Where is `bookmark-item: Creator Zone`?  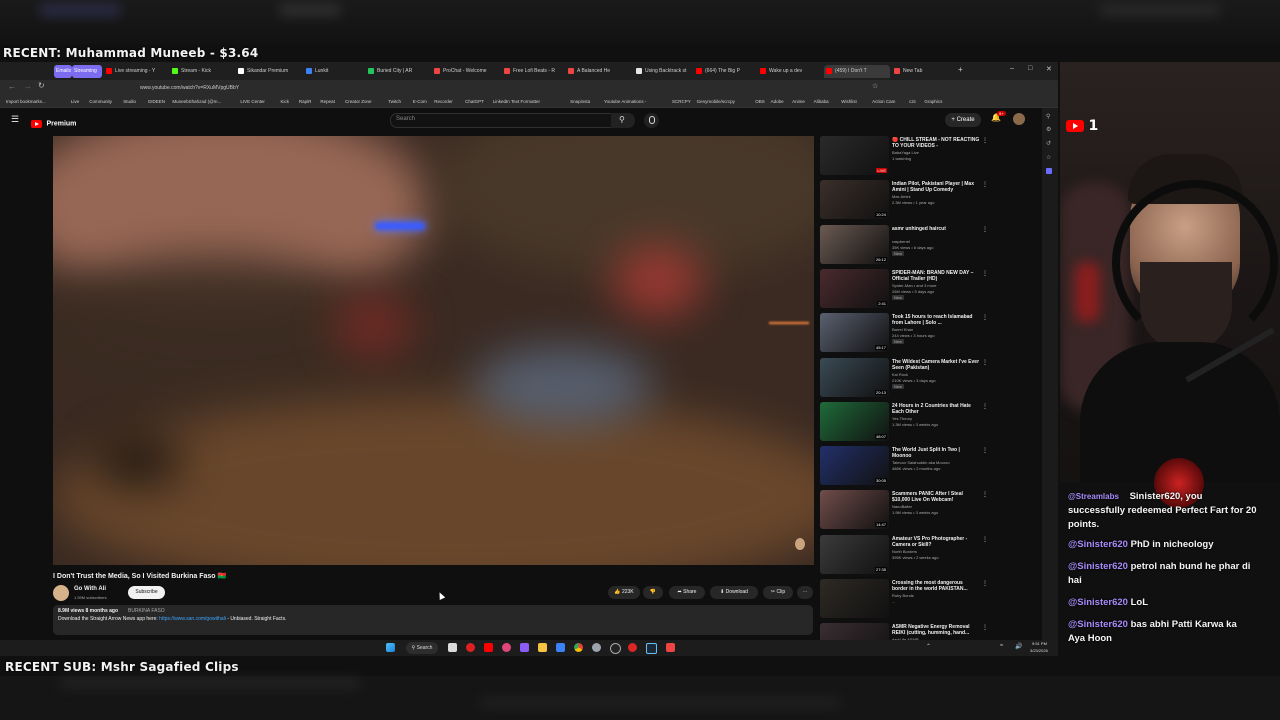
bookmark-item: Creator Zone is located at coordinates (358, 101).